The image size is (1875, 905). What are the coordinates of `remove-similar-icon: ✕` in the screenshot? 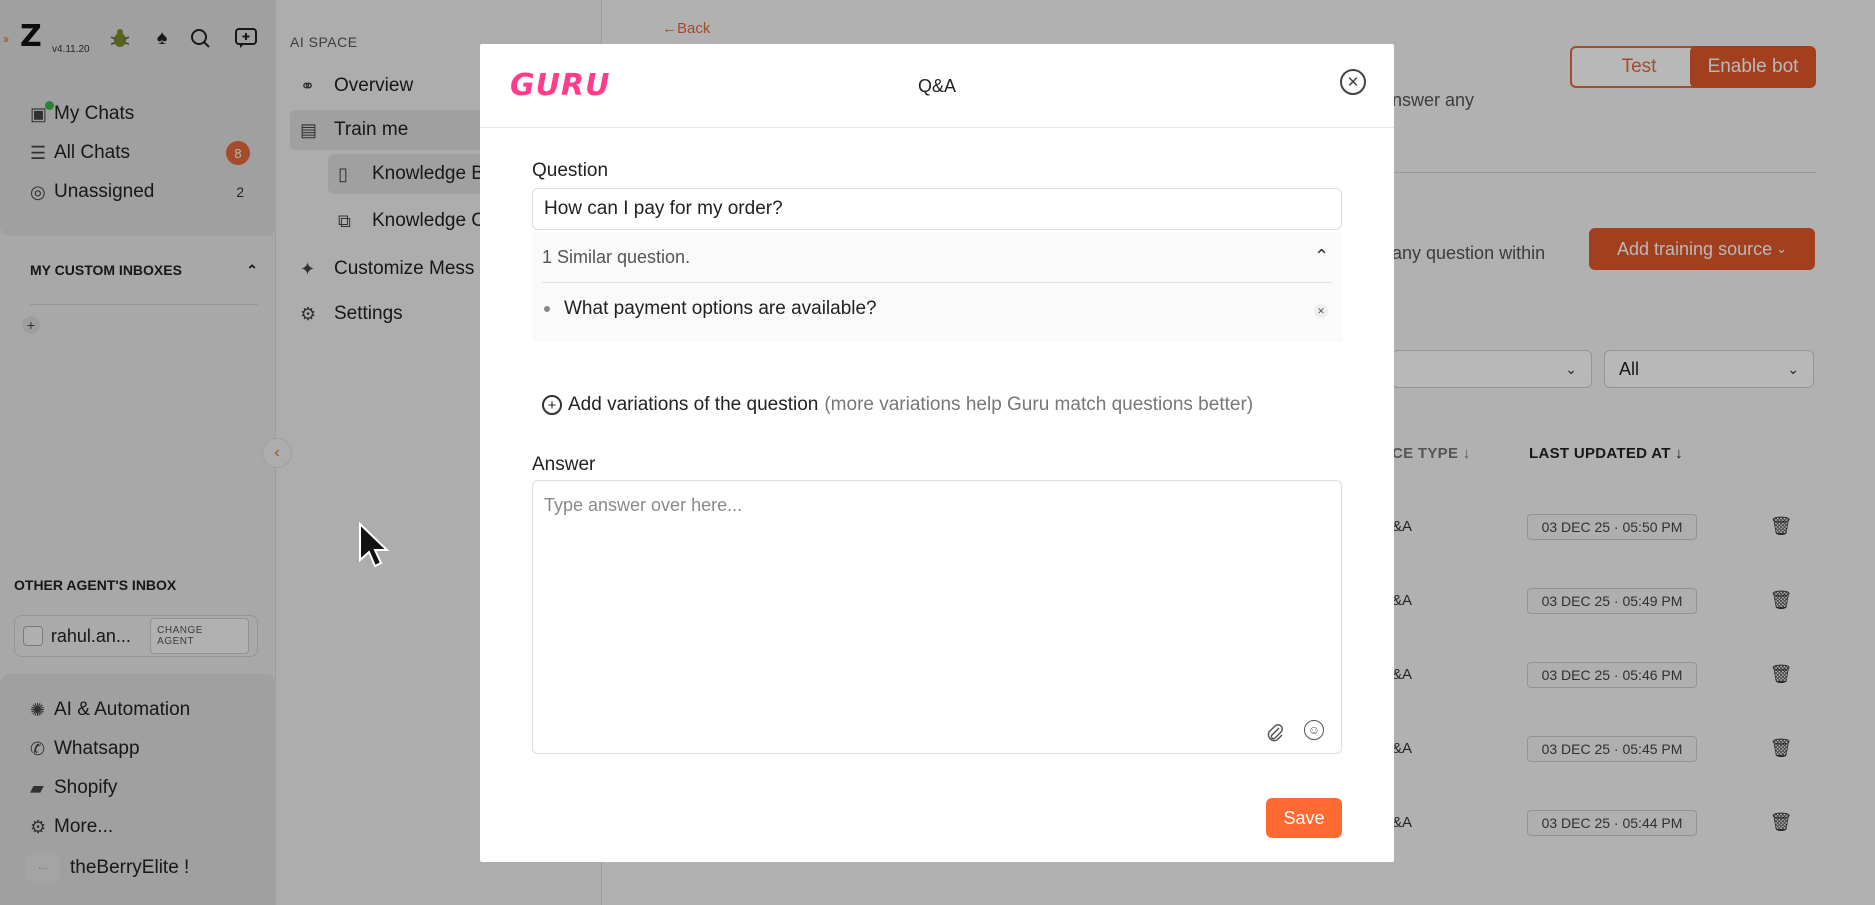 It's located at (1321, 311).